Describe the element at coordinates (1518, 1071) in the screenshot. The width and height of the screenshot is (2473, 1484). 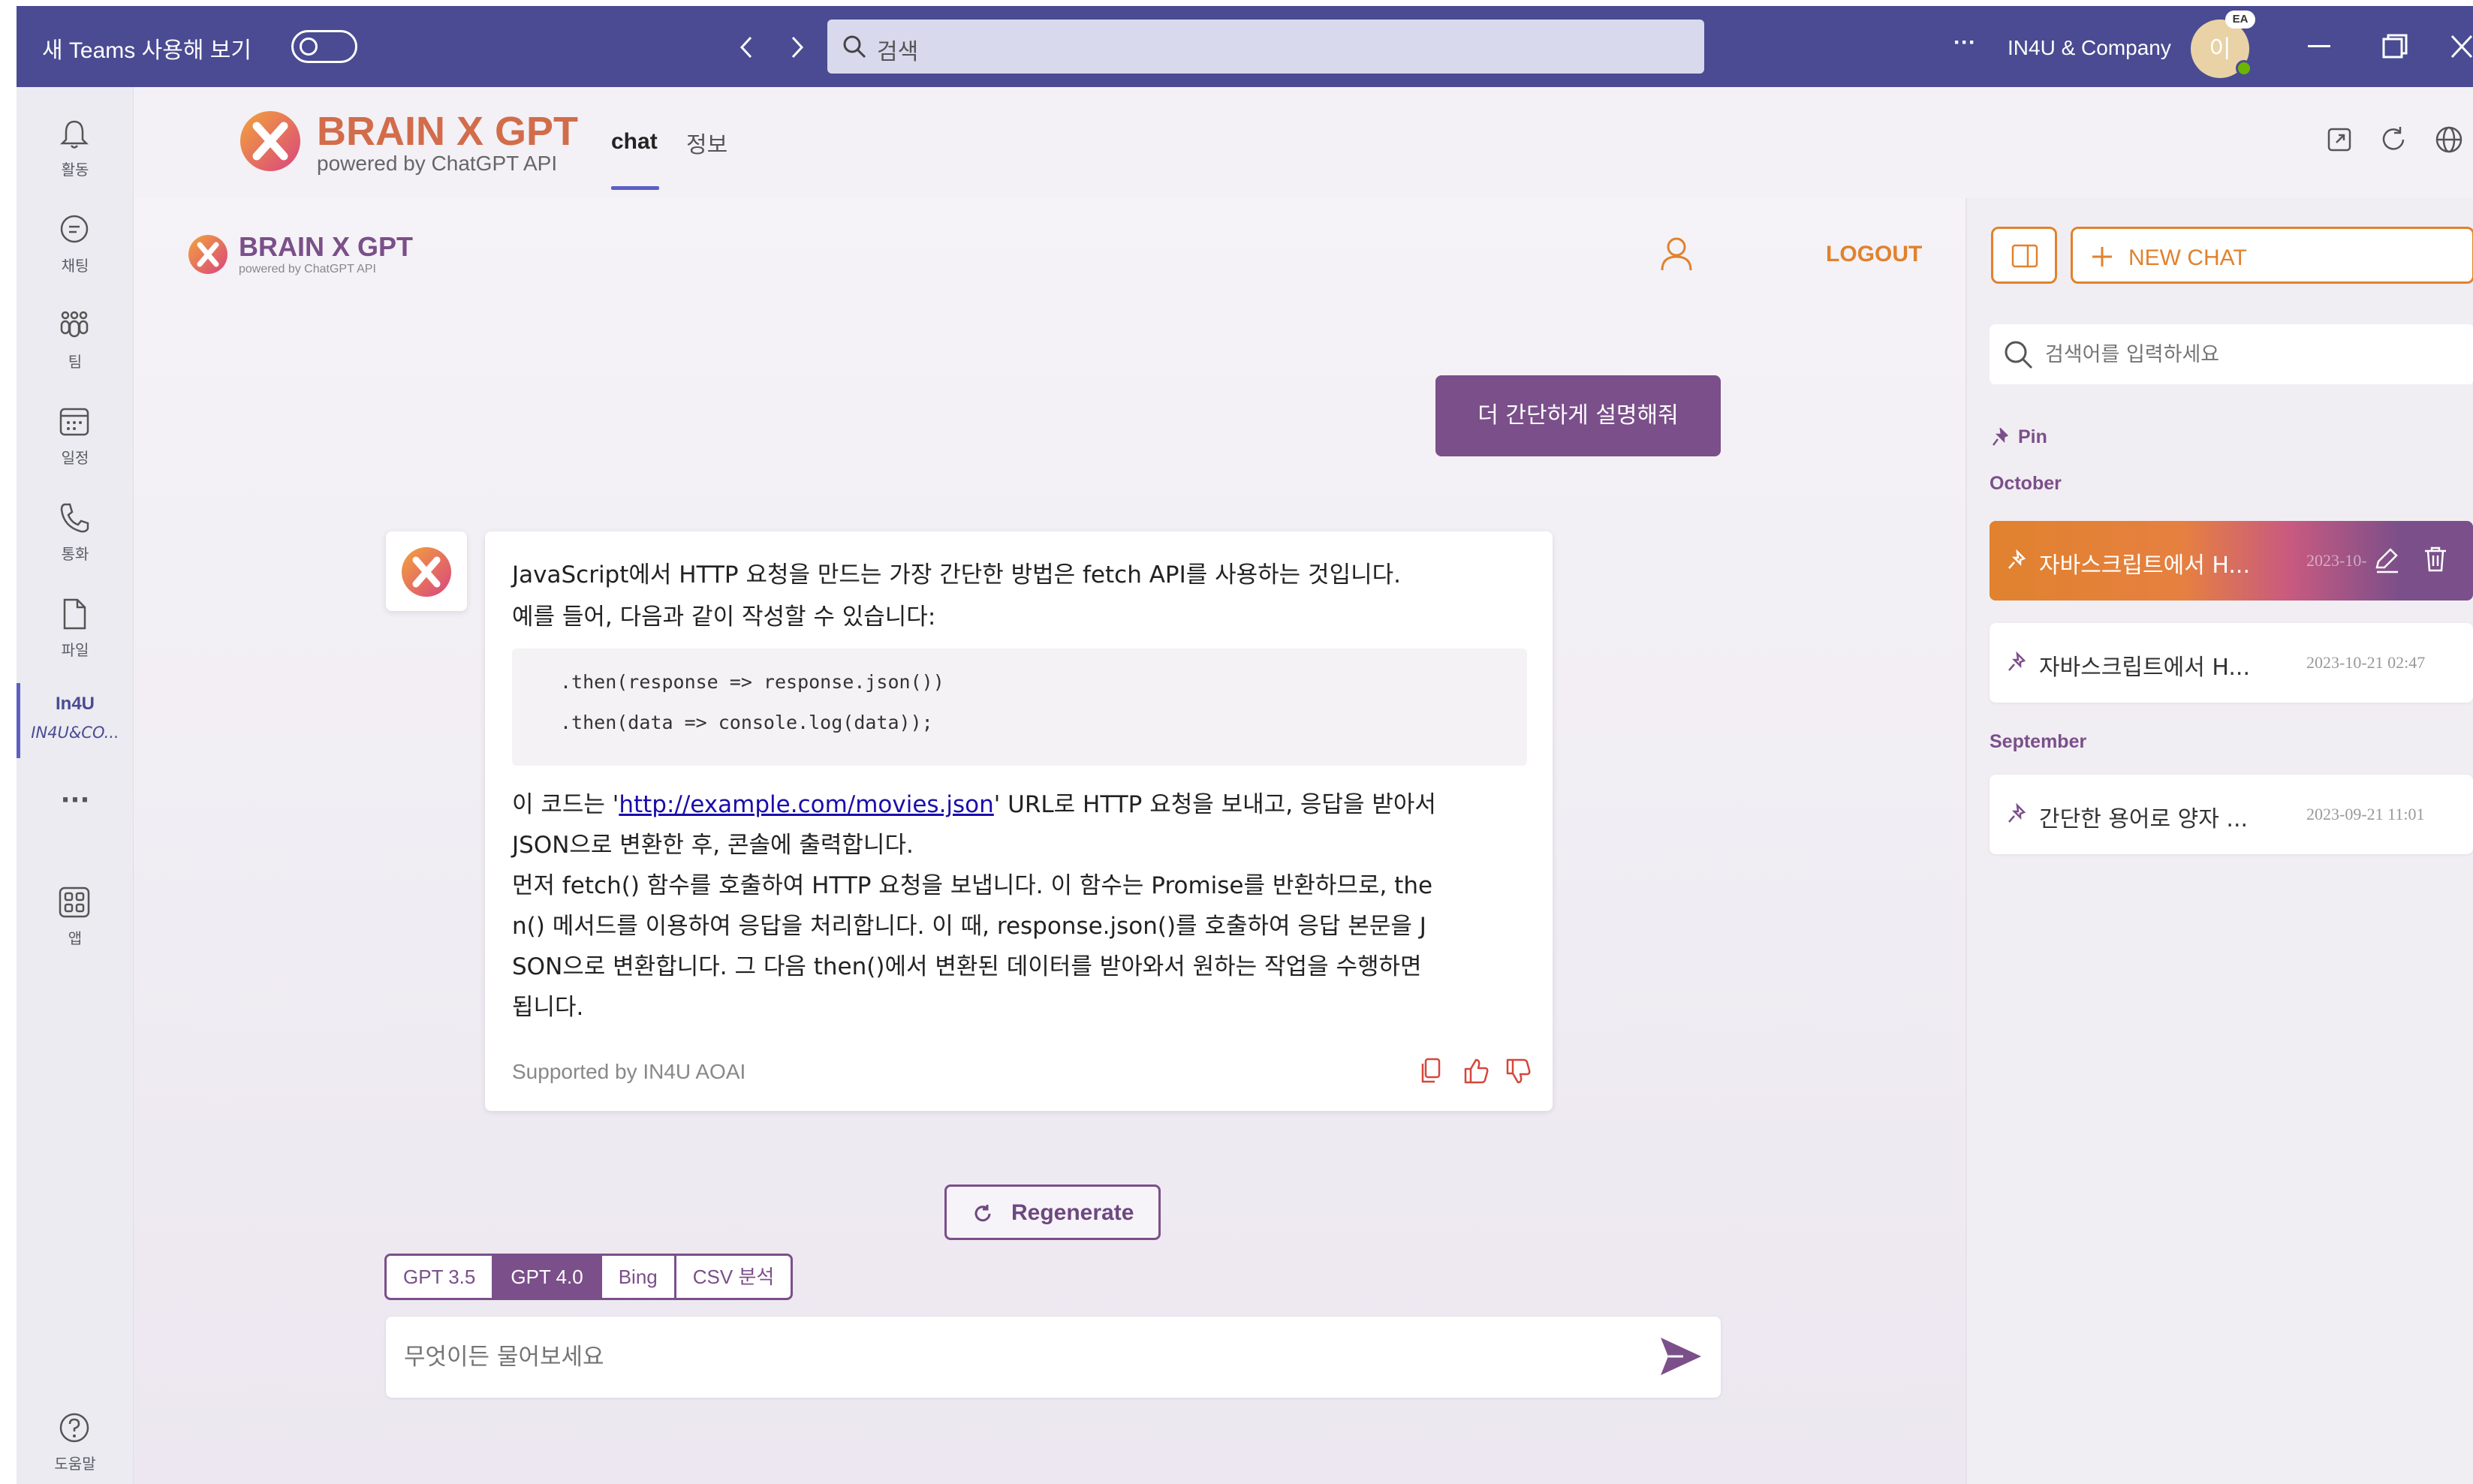
I see `thumbs-down-icon` at that location.